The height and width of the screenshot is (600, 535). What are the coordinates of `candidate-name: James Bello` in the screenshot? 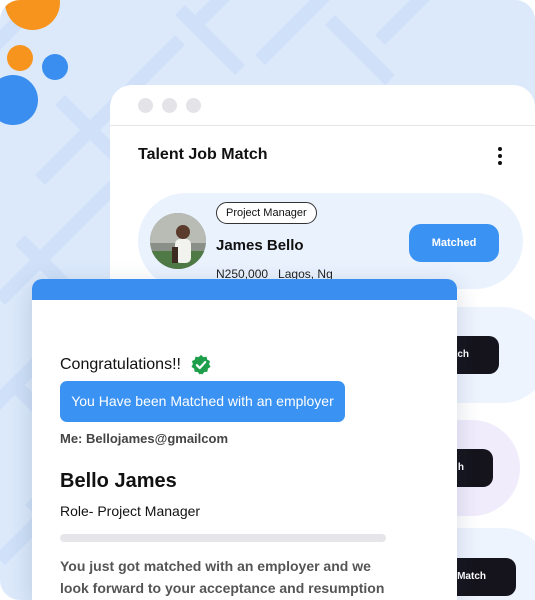 It's located at (260, 245).